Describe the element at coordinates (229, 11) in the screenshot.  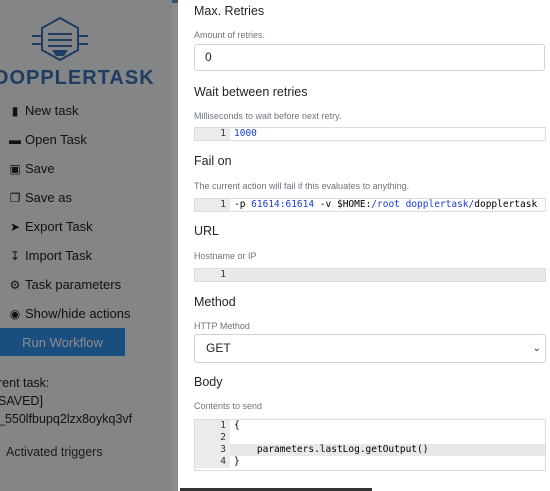
I see `max-retries-label: Max. Retries` at that location.